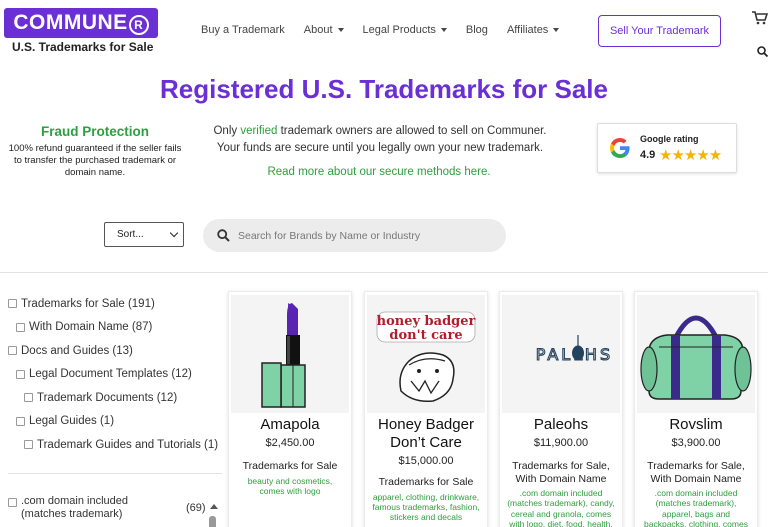 Image resolution: width=768 pixels, height=527 pixels. I want to click on scroll-up-icon, so click(214, 506).